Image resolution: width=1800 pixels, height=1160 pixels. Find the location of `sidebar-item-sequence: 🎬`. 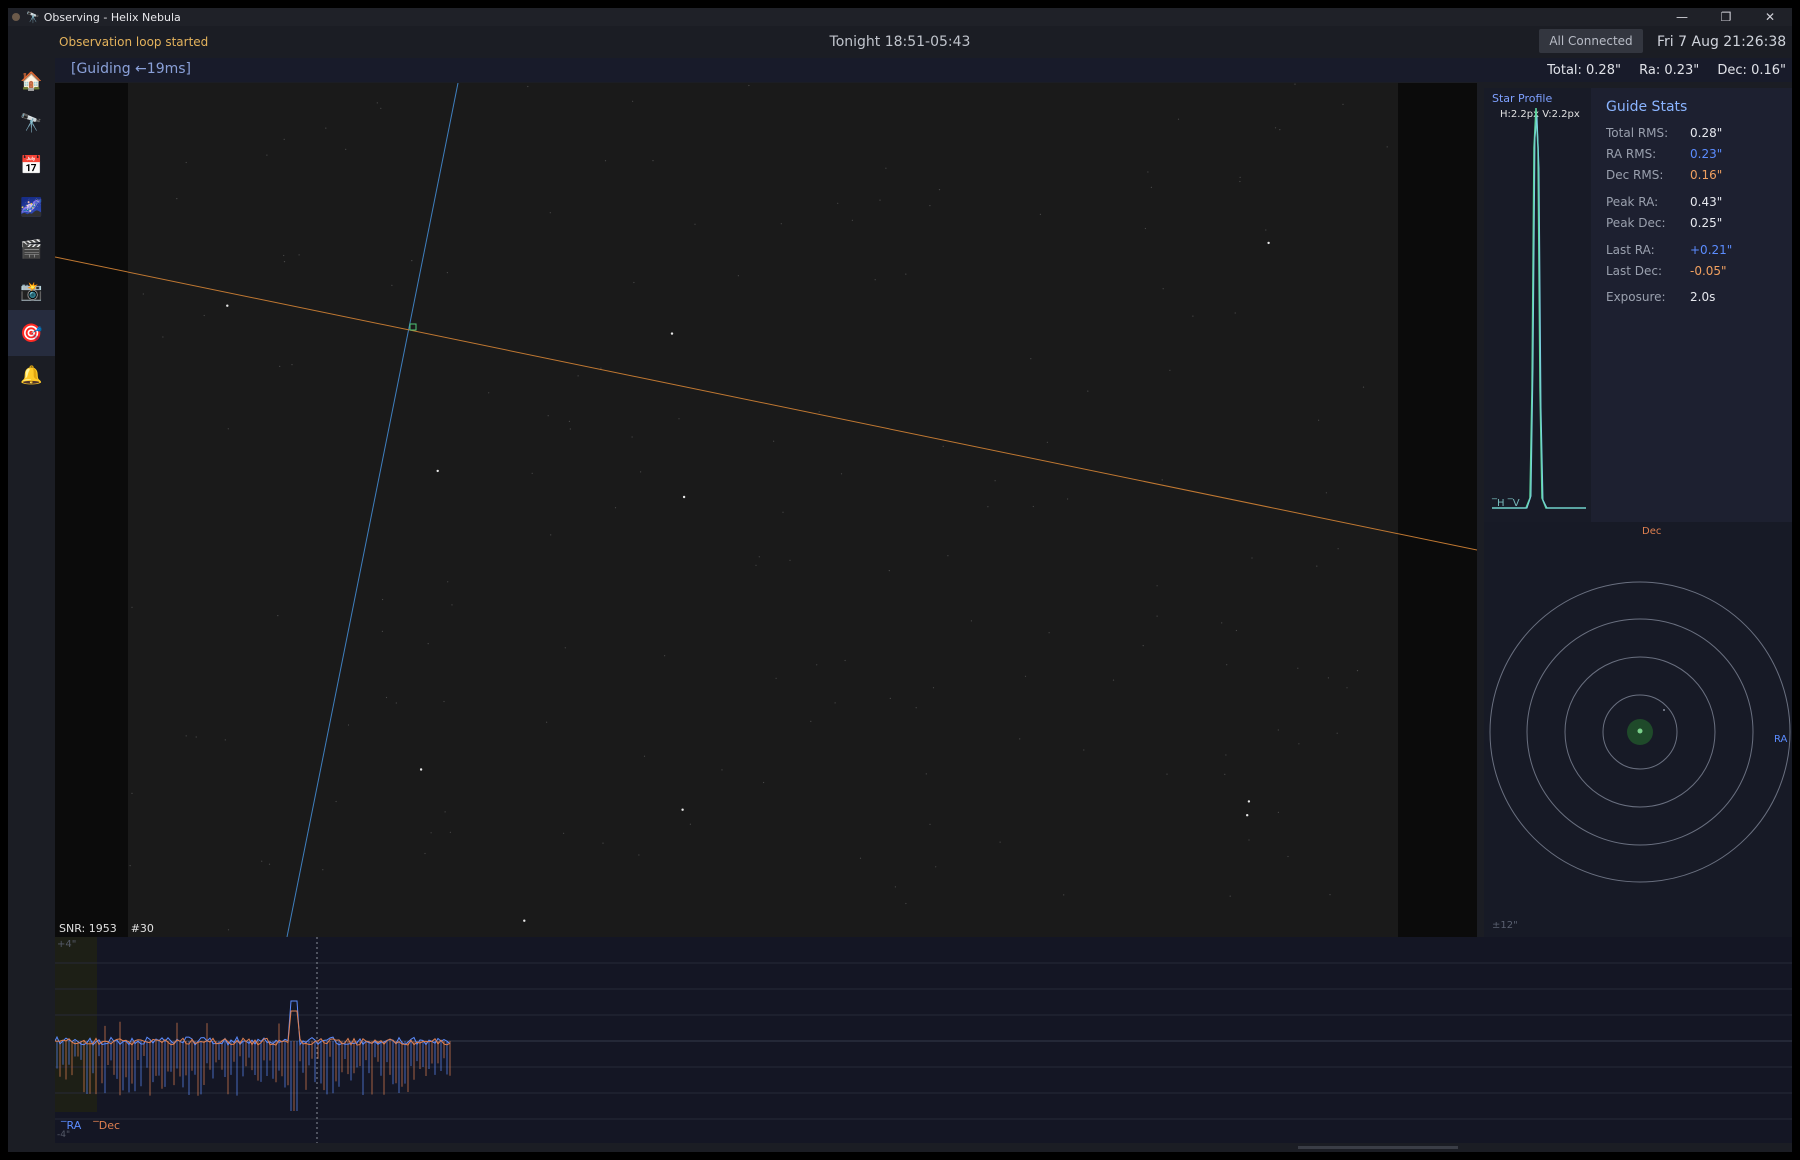

sidebar-item-sequence: 🎬 is located at coordinates (31, 249).